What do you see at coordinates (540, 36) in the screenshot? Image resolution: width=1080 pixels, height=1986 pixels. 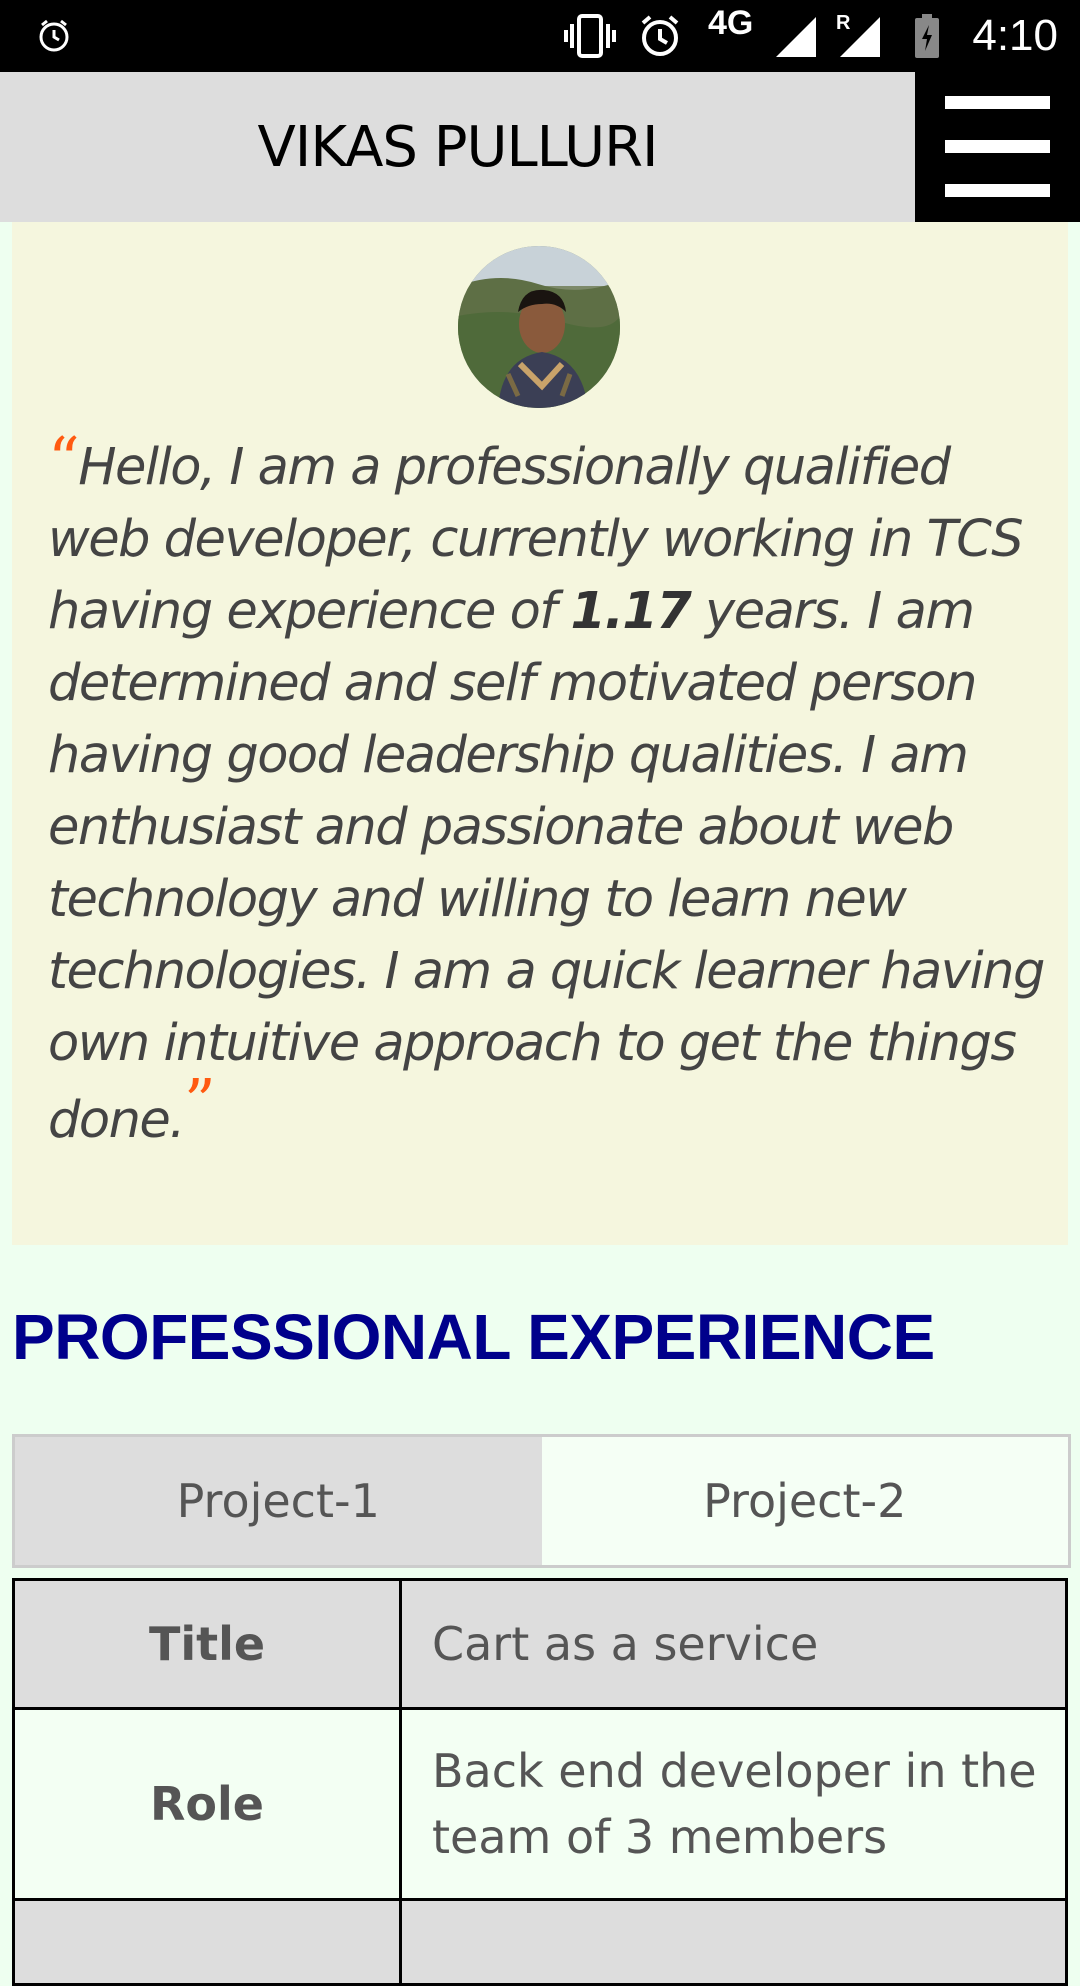 I see `status-bar: 4G R 4:10` at bounding box center [540, 36].